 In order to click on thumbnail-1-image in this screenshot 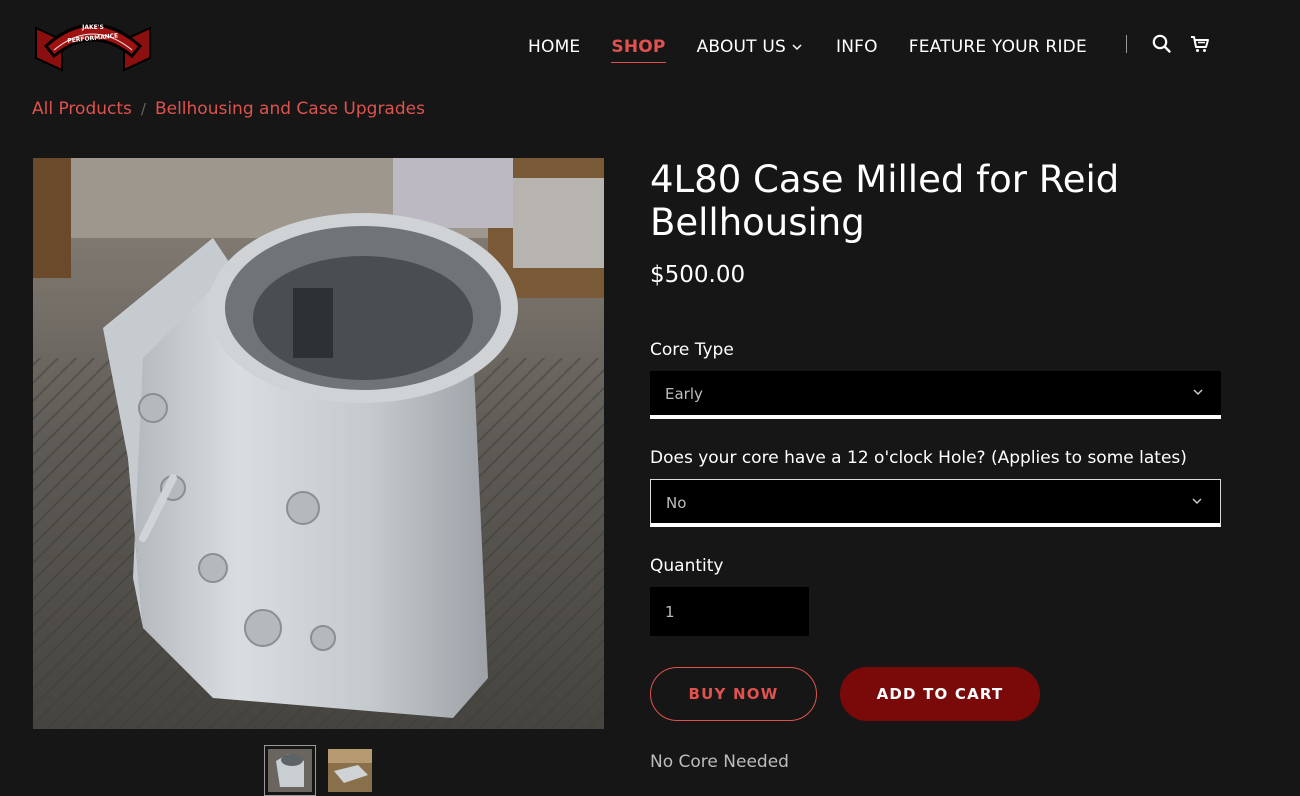, I will do `click(290, 770)`.